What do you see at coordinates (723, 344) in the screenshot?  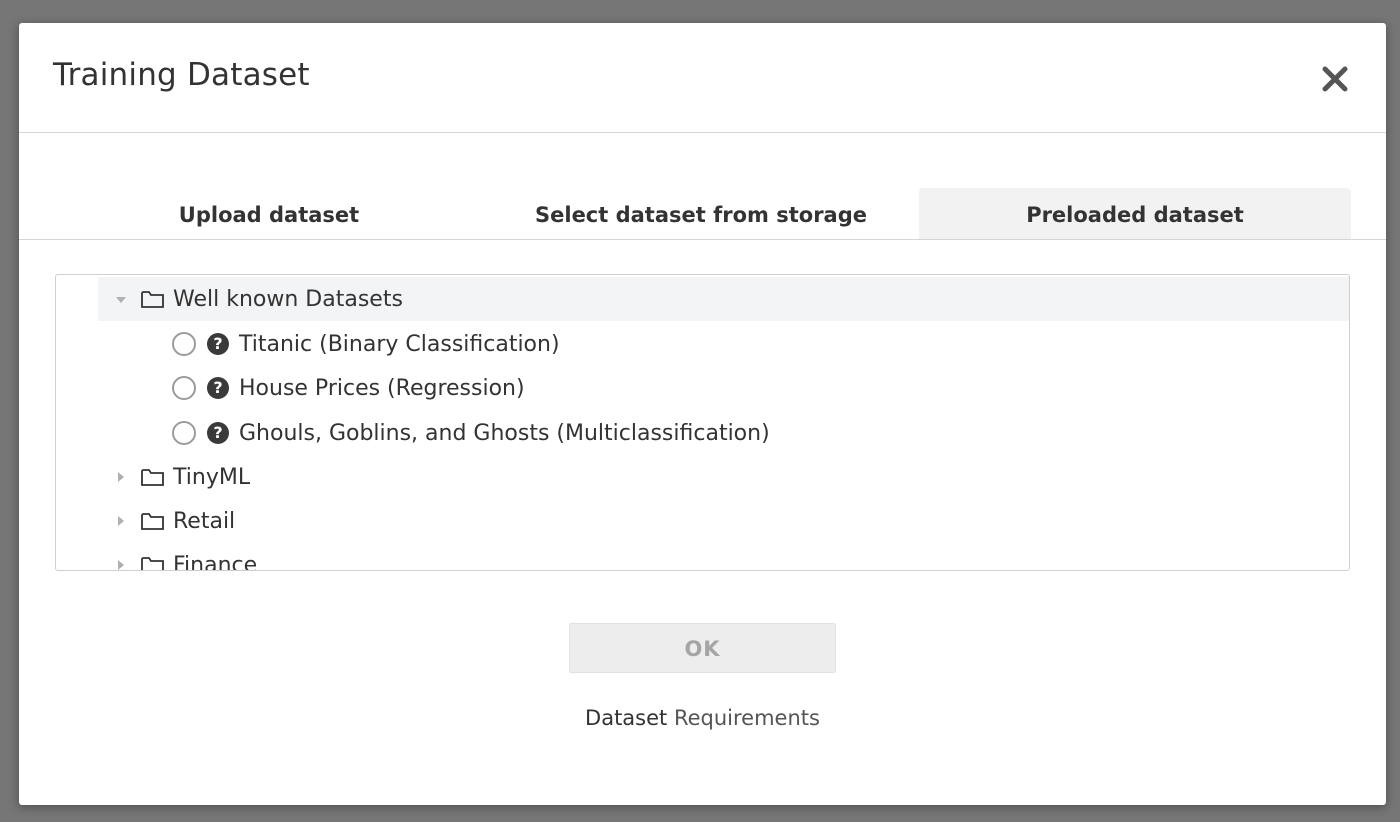 I see `dataset-item-titanic: ? Titanic (Binary Classification)` at bounding box center [723, 344].